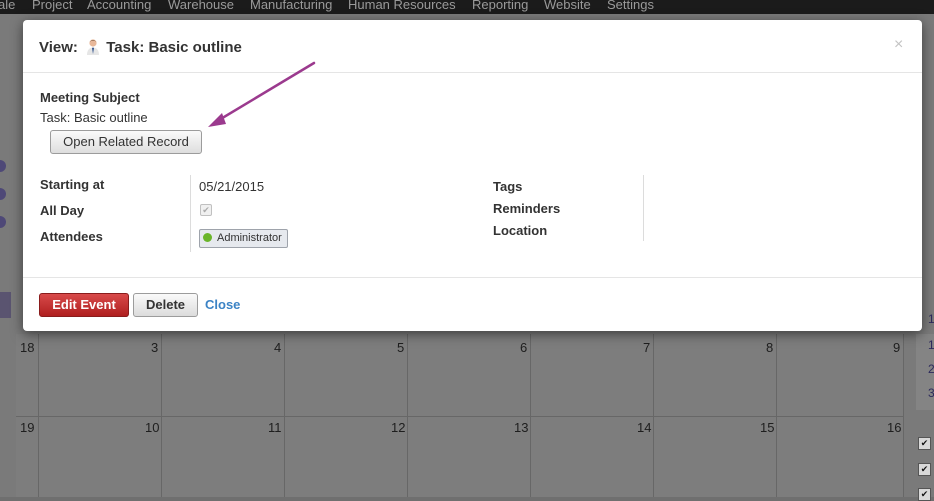  I want to click on calendar-day: 12, so click(398, 427).